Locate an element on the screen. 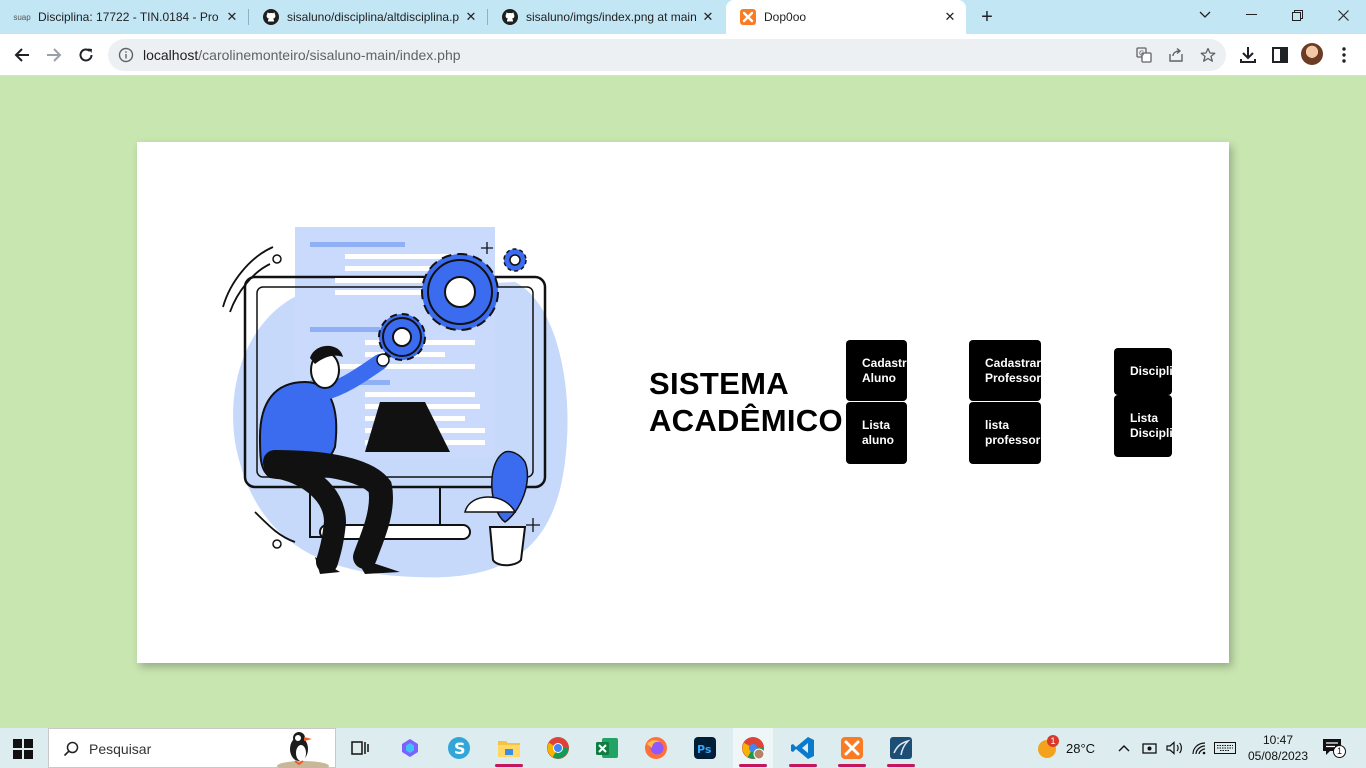 This screenshot has height=768, width=1366. cadastro-professor-button: Cadastrar Professor is located at coordinates (1005, 370).